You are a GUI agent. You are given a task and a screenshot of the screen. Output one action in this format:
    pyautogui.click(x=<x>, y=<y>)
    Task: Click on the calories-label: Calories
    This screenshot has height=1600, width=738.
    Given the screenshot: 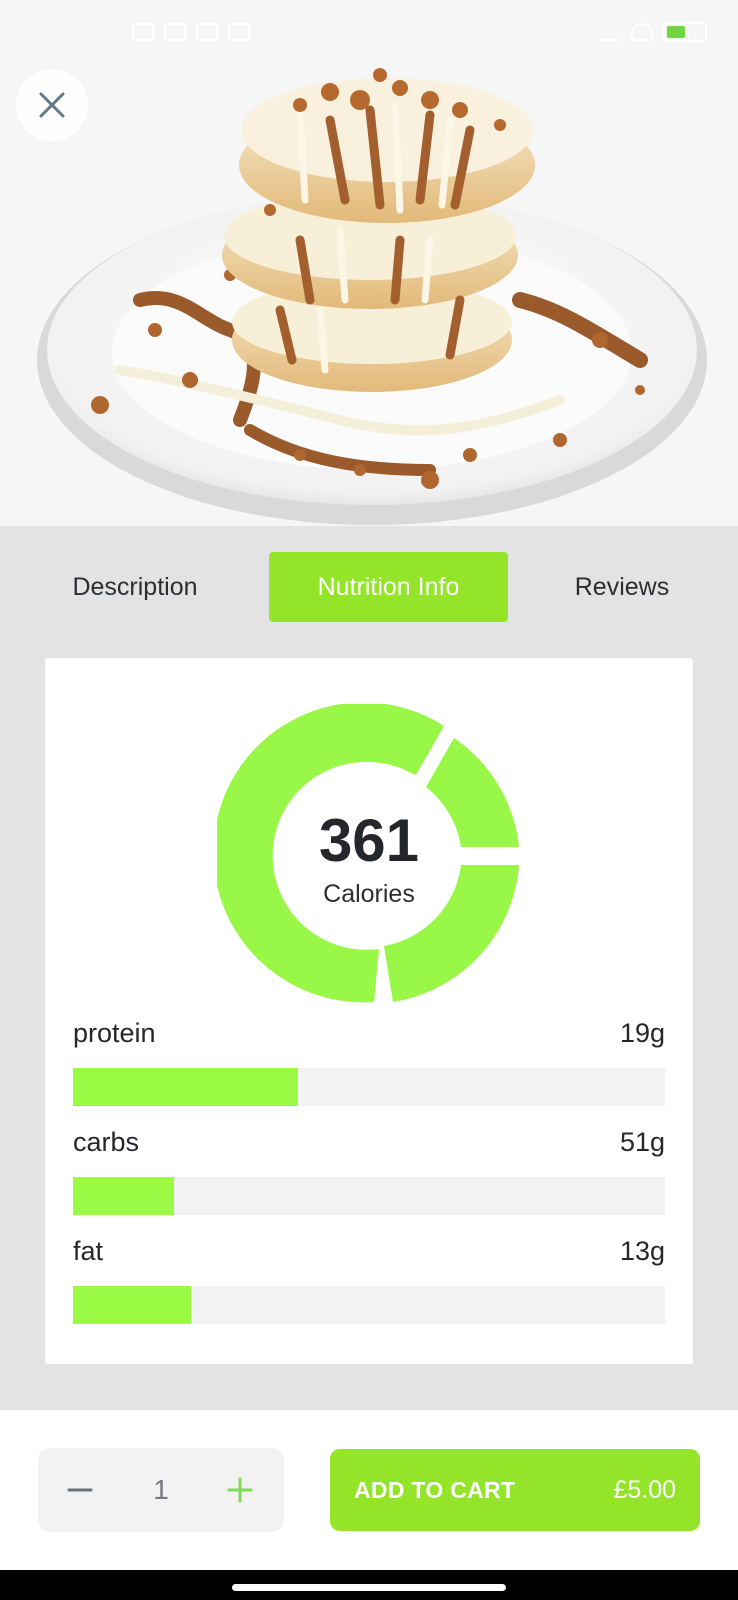 What is the action you would take?
    pyautogui.click(x=369, y=894)
    